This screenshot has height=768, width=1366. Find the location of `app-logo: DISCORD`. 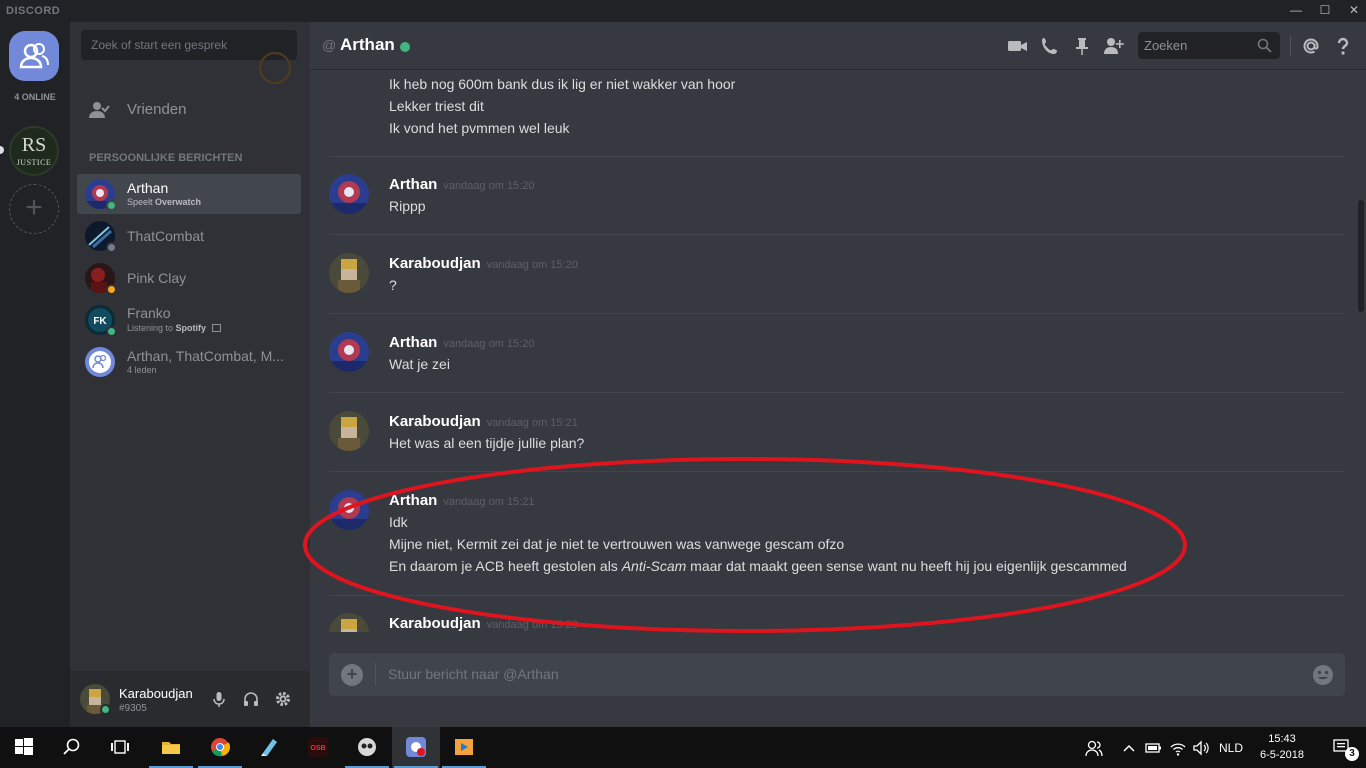

app-logo: DISCORD is located at coordinates (33, 11).